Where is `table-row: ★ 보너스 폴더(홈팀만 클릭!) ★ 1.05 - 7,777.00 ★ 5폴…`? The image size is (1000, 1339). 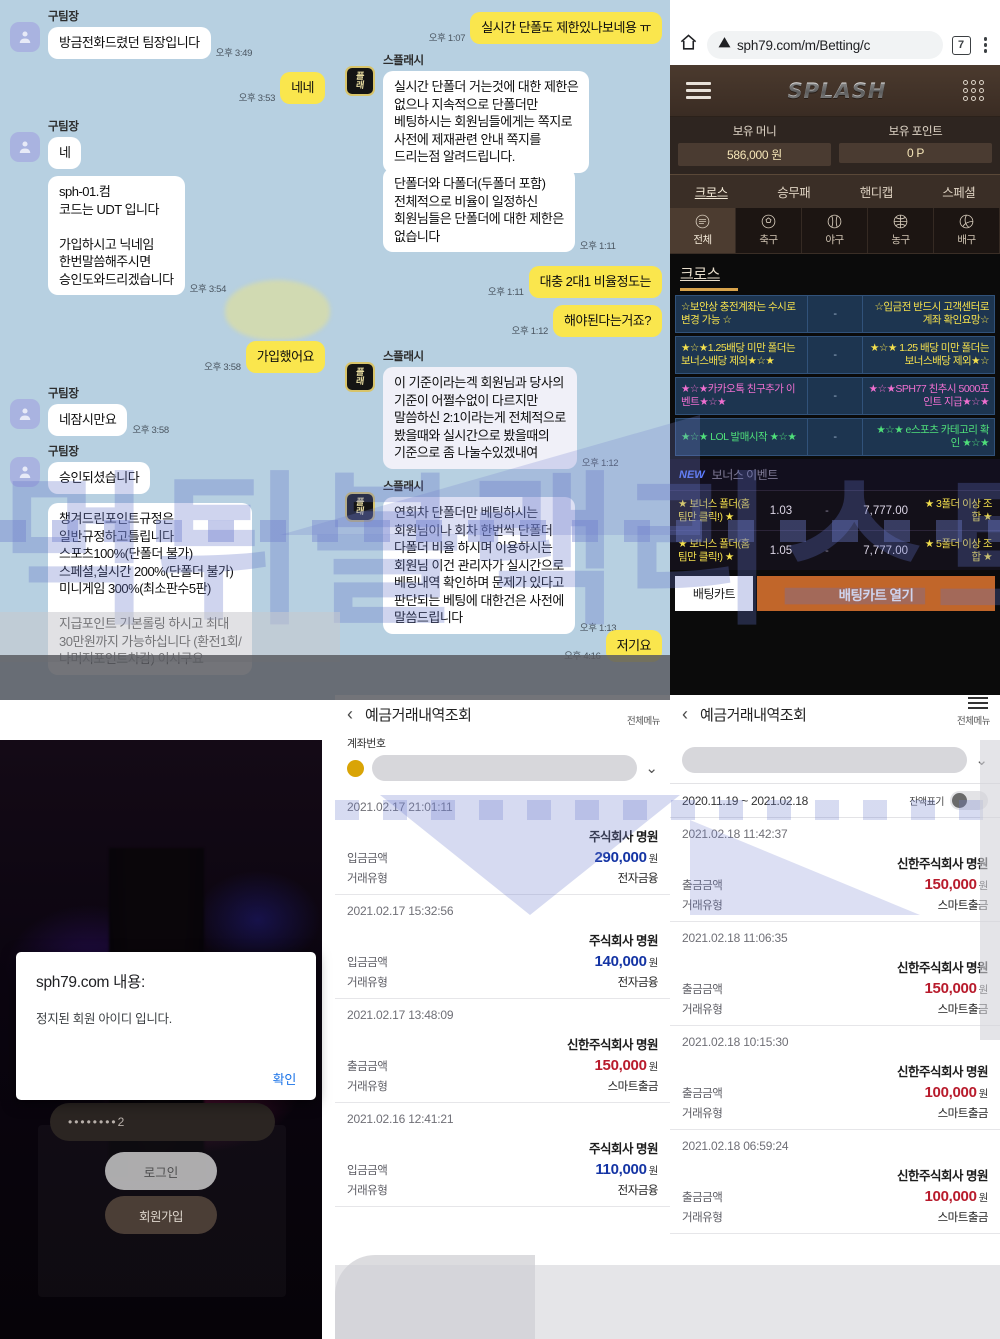 table-row: ★ 보너스 폴더(홈팀만 클릭!) ★ 1.05 - 7,777.00 ★ 5폴… is located at coordinates (835, 550).